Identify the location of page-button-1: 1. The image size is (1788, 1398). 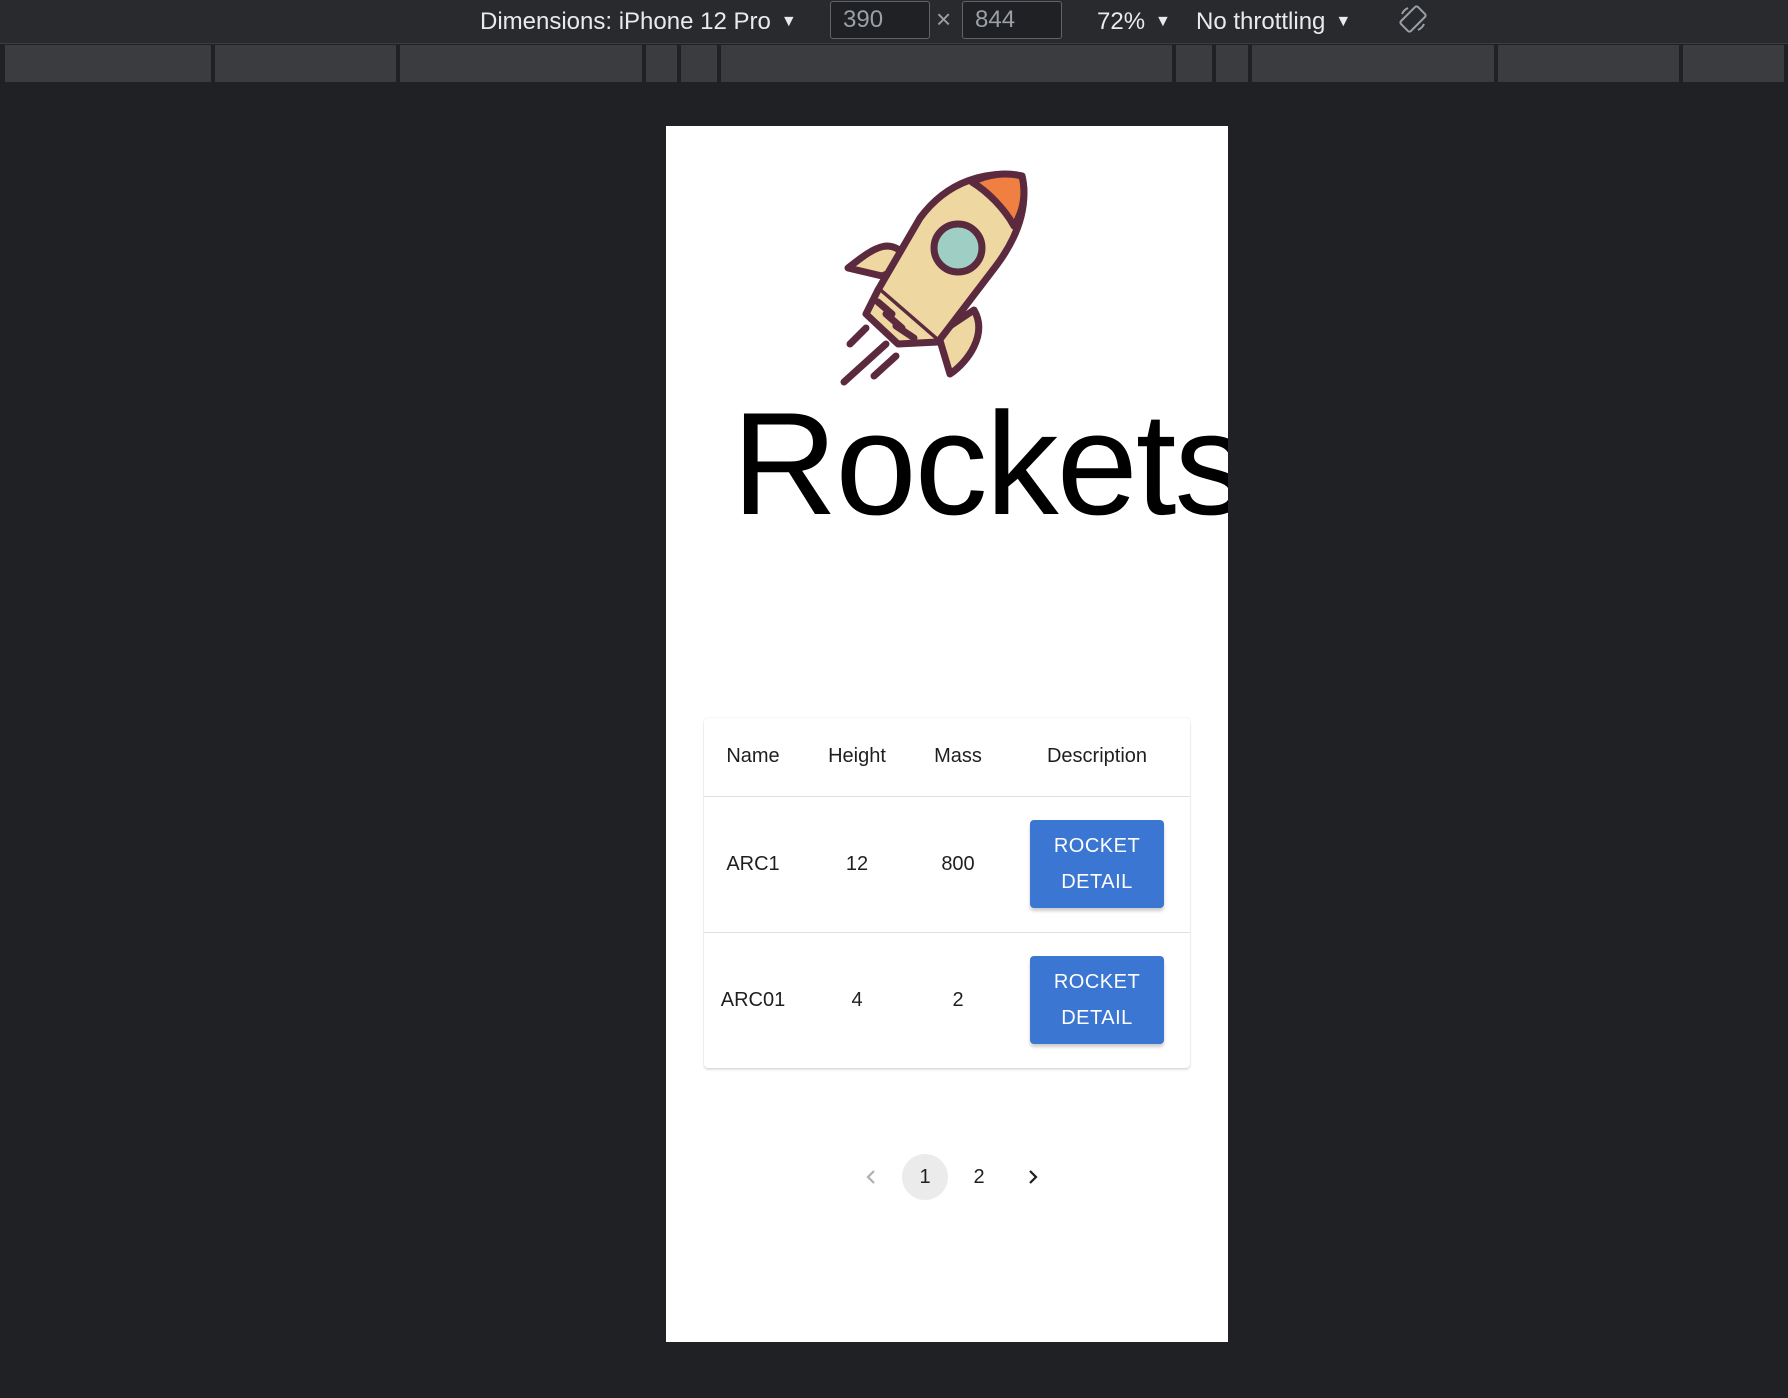
(925, 1177).